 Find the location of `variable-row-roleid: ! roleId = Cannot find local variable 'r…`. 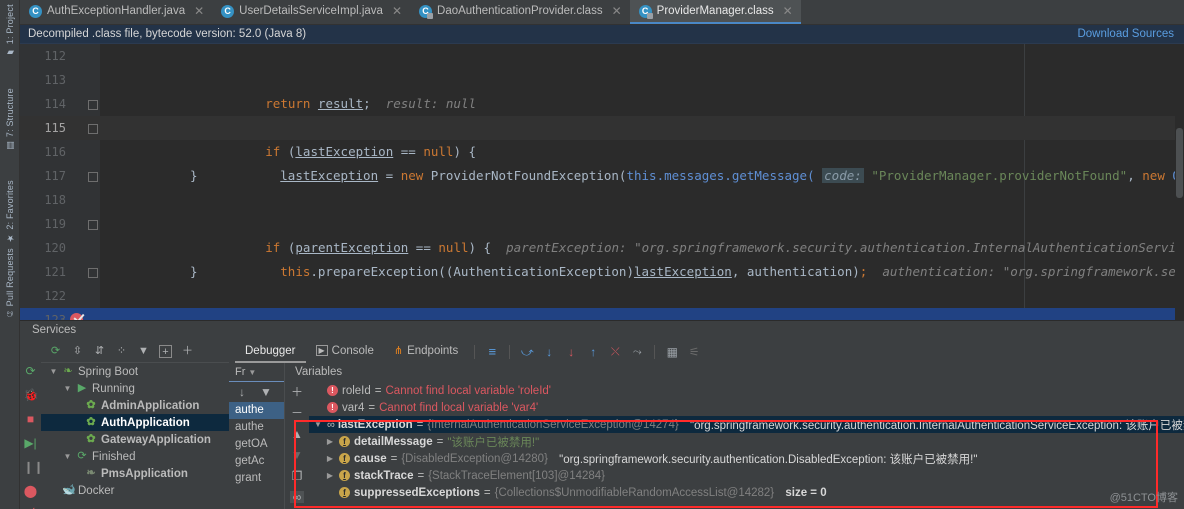

variable-row-roleid: ! roleId = Cannot find local variable 'r… is located at coordinates (746, 390).